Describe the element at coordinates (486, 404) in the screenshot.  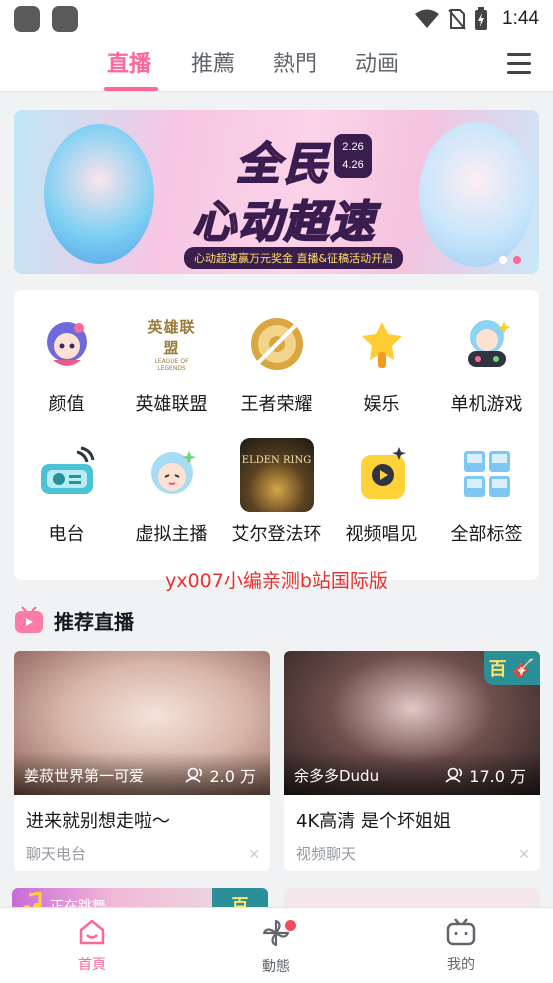
I see `category-label: 单机游戏` at that location.